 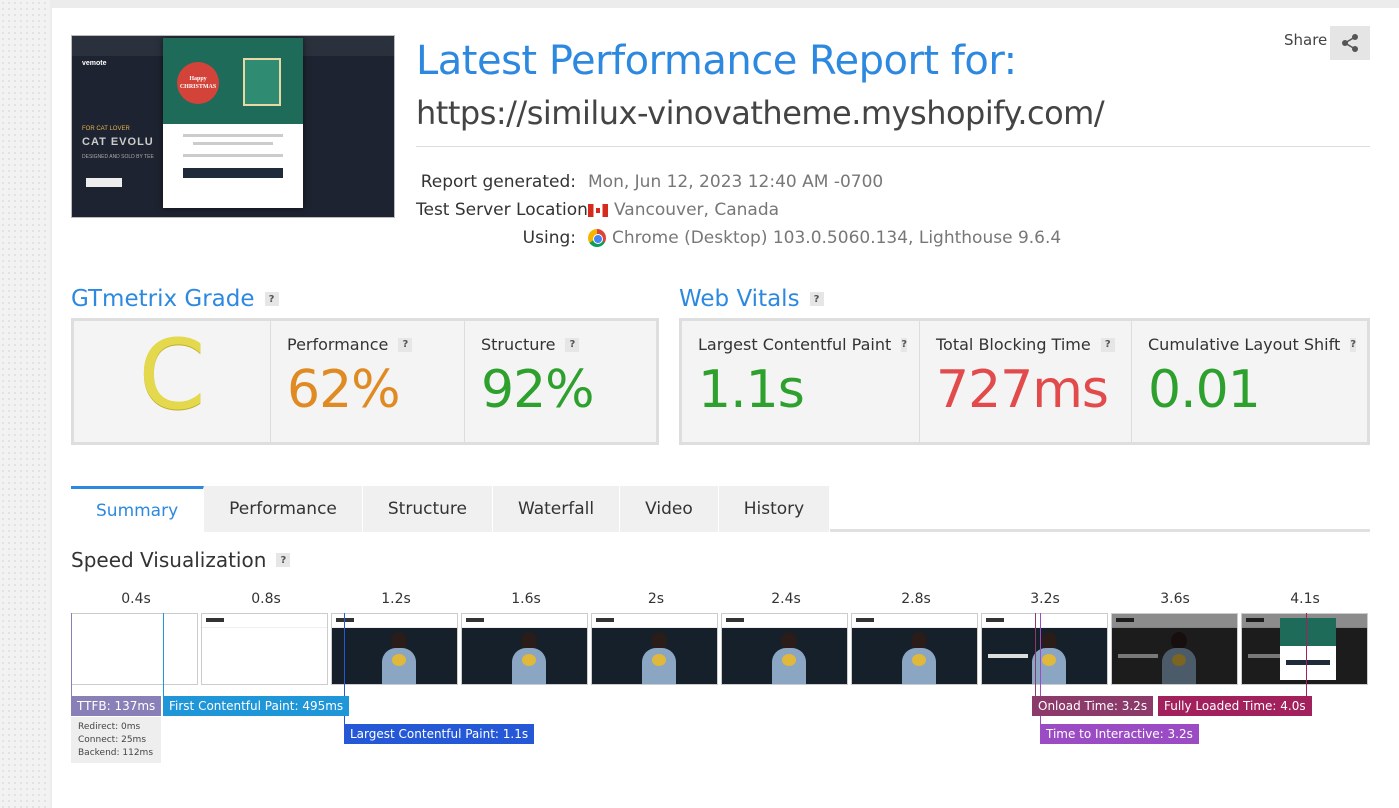 What do you see at coordinates (1175, 599) in the screenshot?
I see `timeline-tick: 3.6s` at bounding box center [1175, 599].